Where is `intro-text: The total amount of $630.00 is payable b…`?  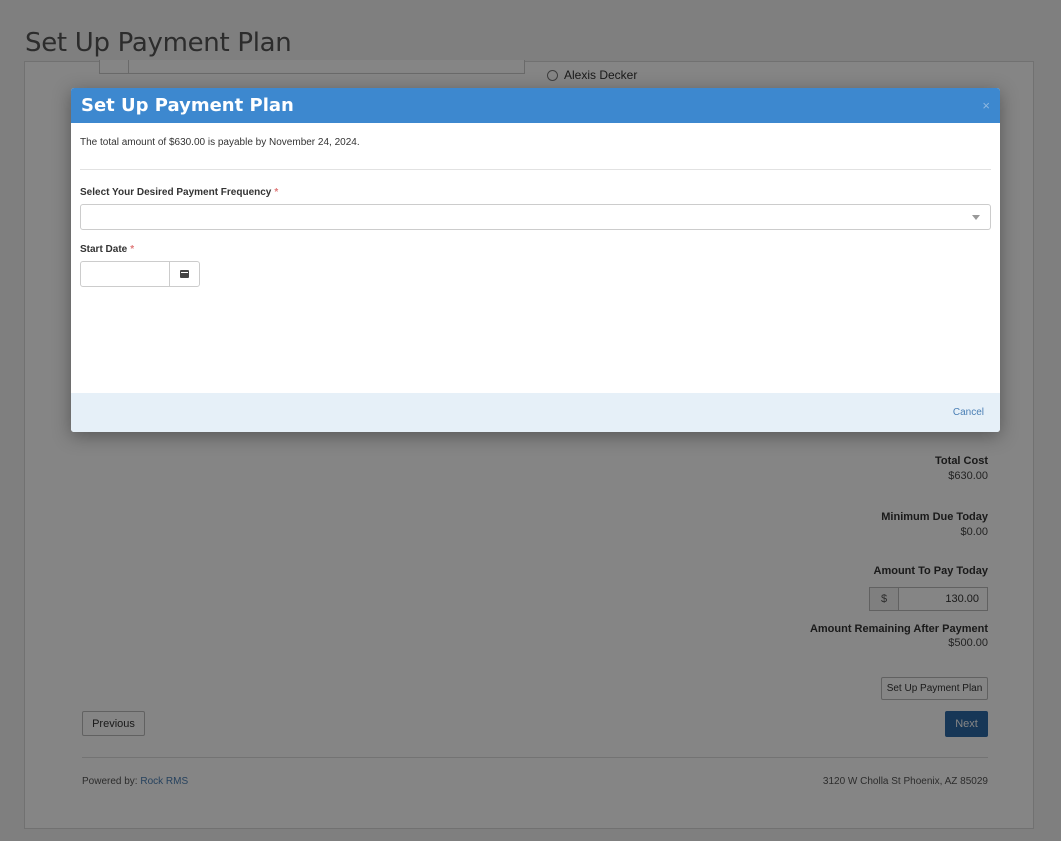
intro-text: The total amount of $630.00 is payable b… is located at coordinates (220, 142).